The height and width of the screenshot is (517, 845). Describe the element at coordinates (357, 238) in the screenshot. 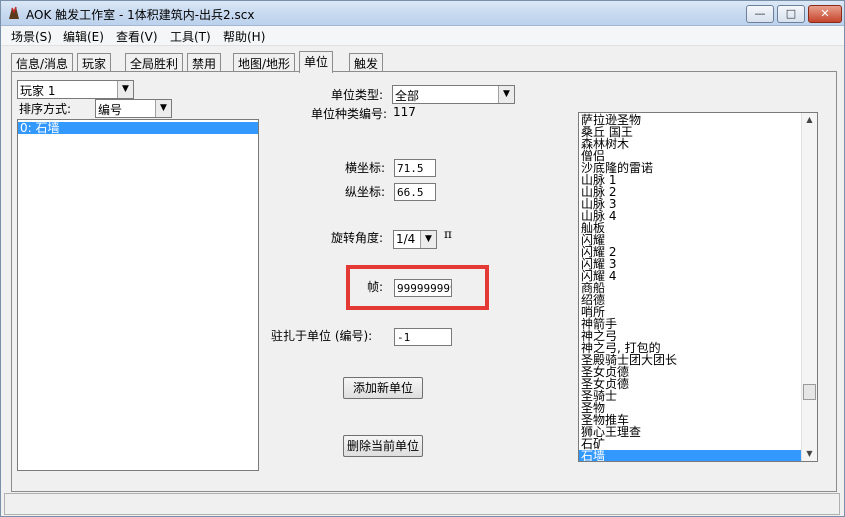

I see `rotation-label: 旋转角度:` at that location.